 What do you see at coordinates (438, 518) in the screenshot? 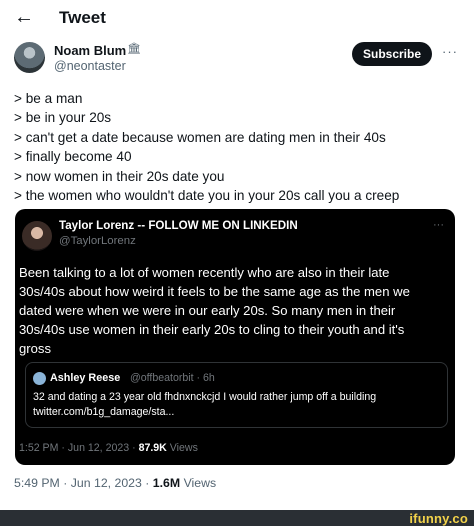
I see `watermark-logo: ifunny.co` at bounding box center [438, 518].